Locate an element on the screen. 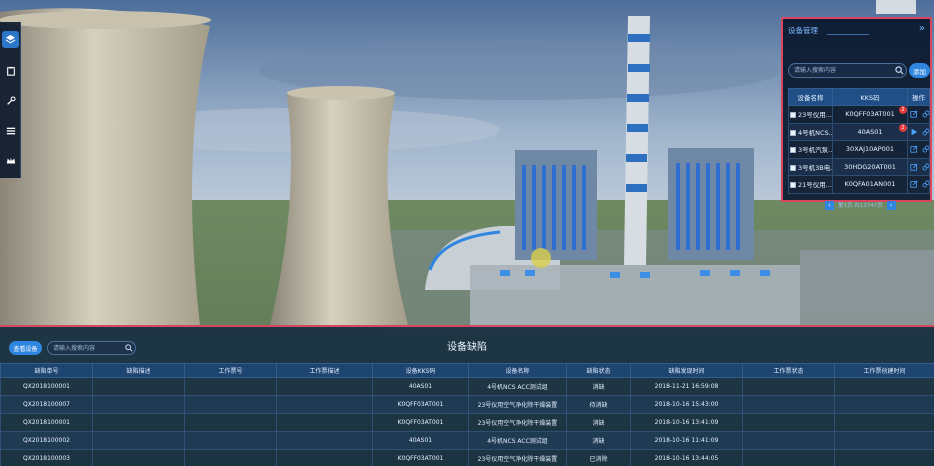  defect-no: QX2018100002 is located at coordinates (46, 440).